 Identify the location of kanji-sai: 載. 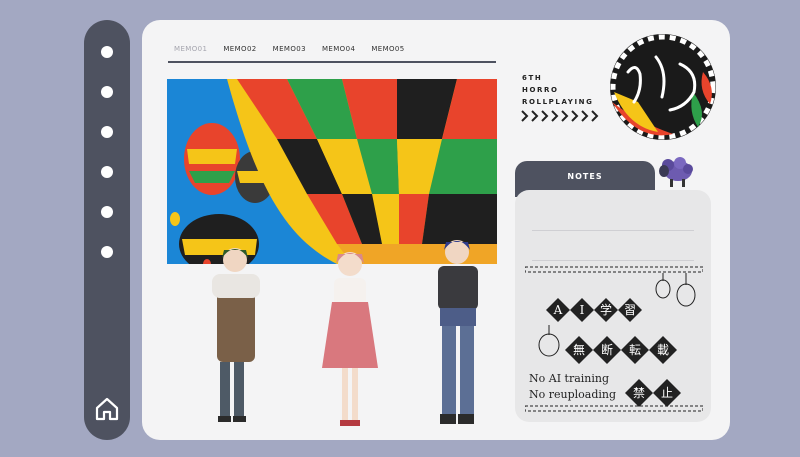
(663, 350).